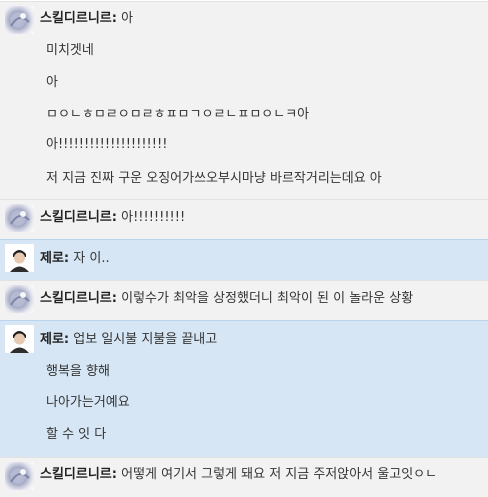  I want to click on chat-message: 제로: 자 이.., so click(244, 259).